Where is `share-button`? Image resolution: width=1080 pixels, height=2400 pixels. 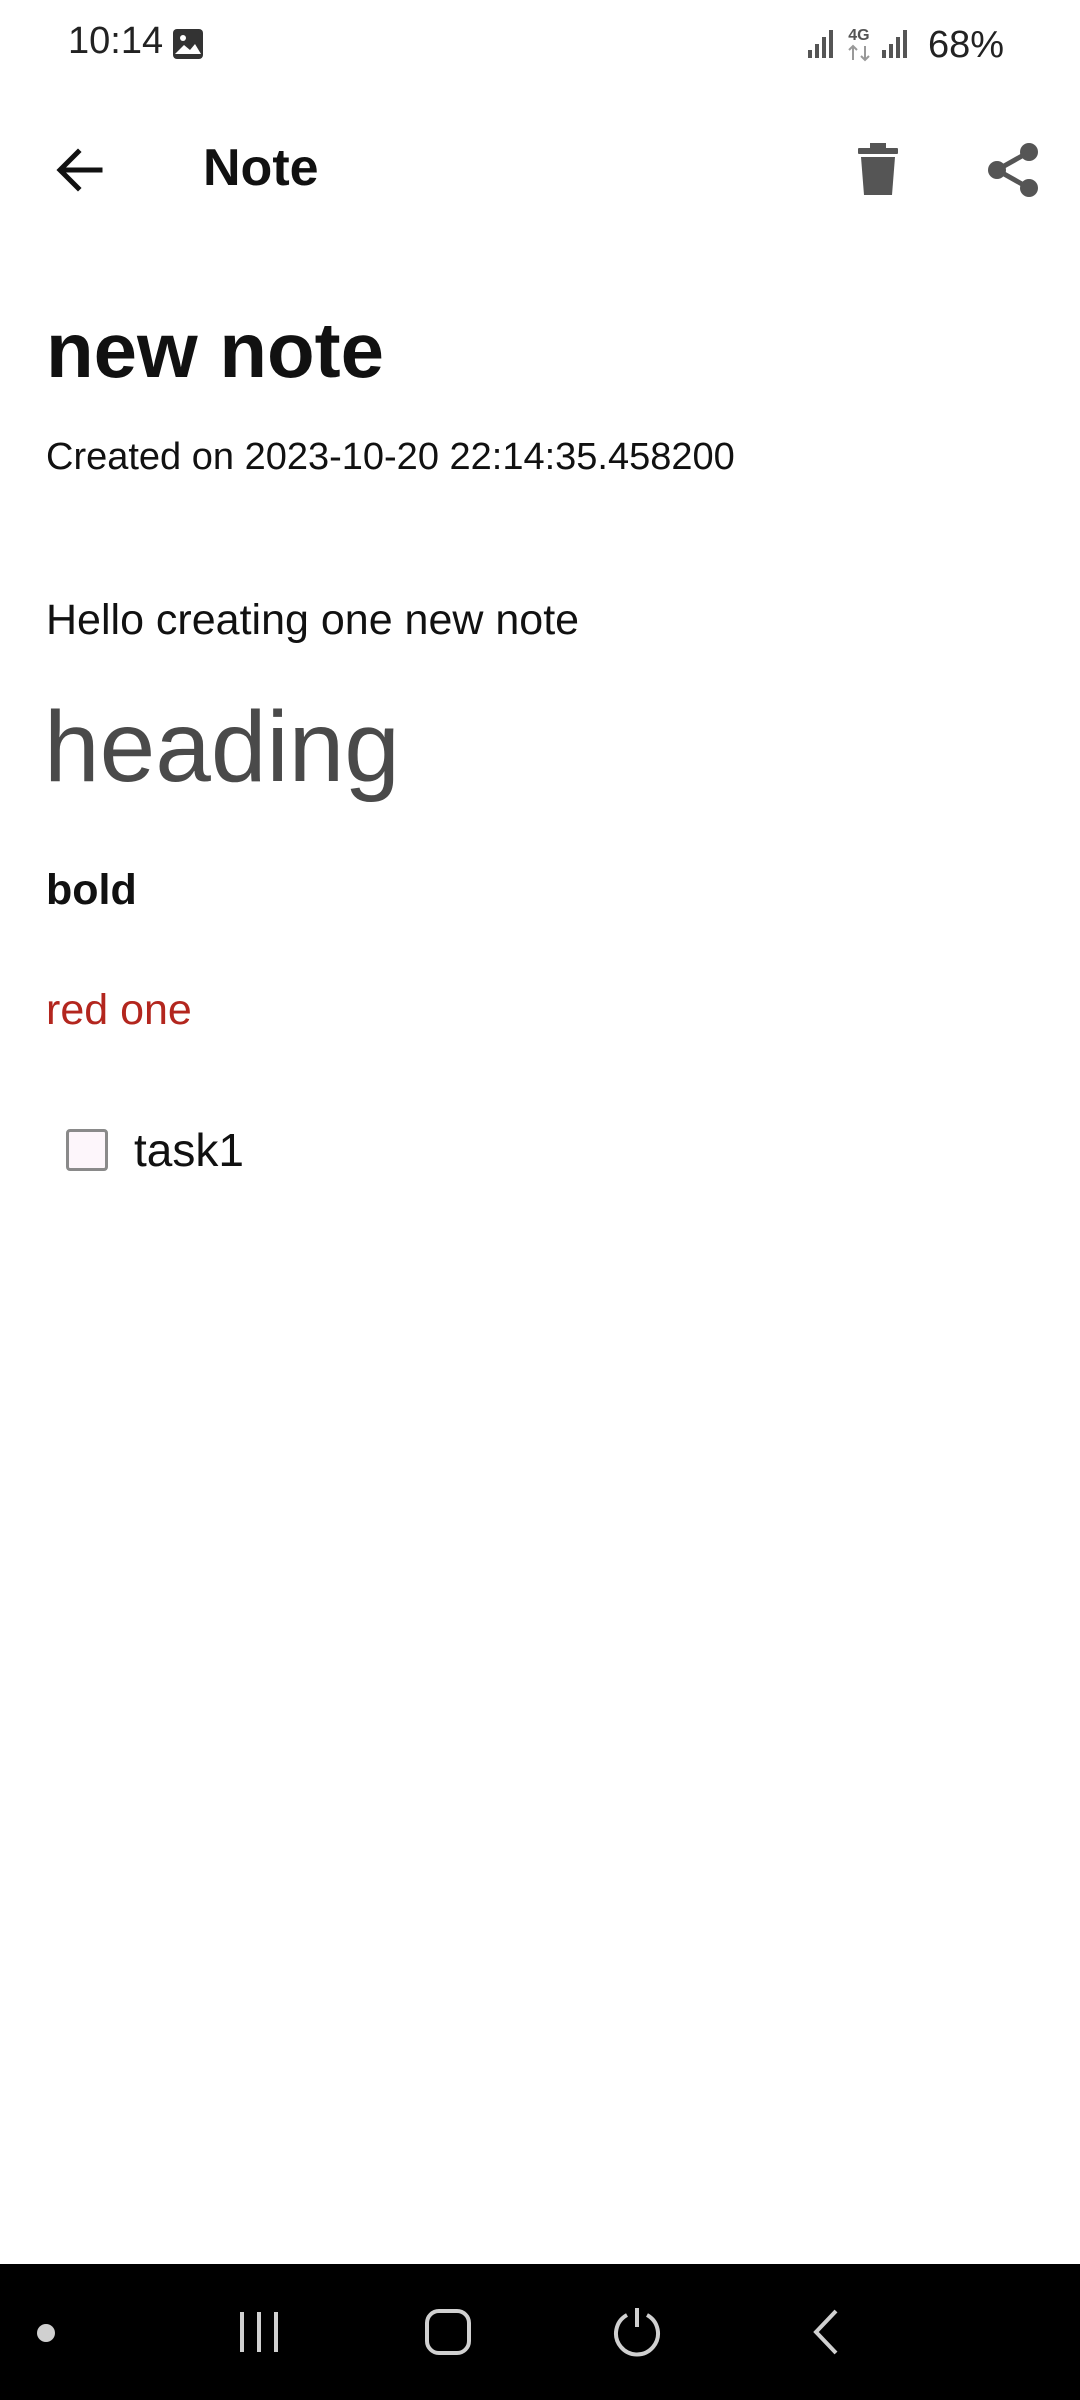 share-button is located at coordinates (1013, 170).